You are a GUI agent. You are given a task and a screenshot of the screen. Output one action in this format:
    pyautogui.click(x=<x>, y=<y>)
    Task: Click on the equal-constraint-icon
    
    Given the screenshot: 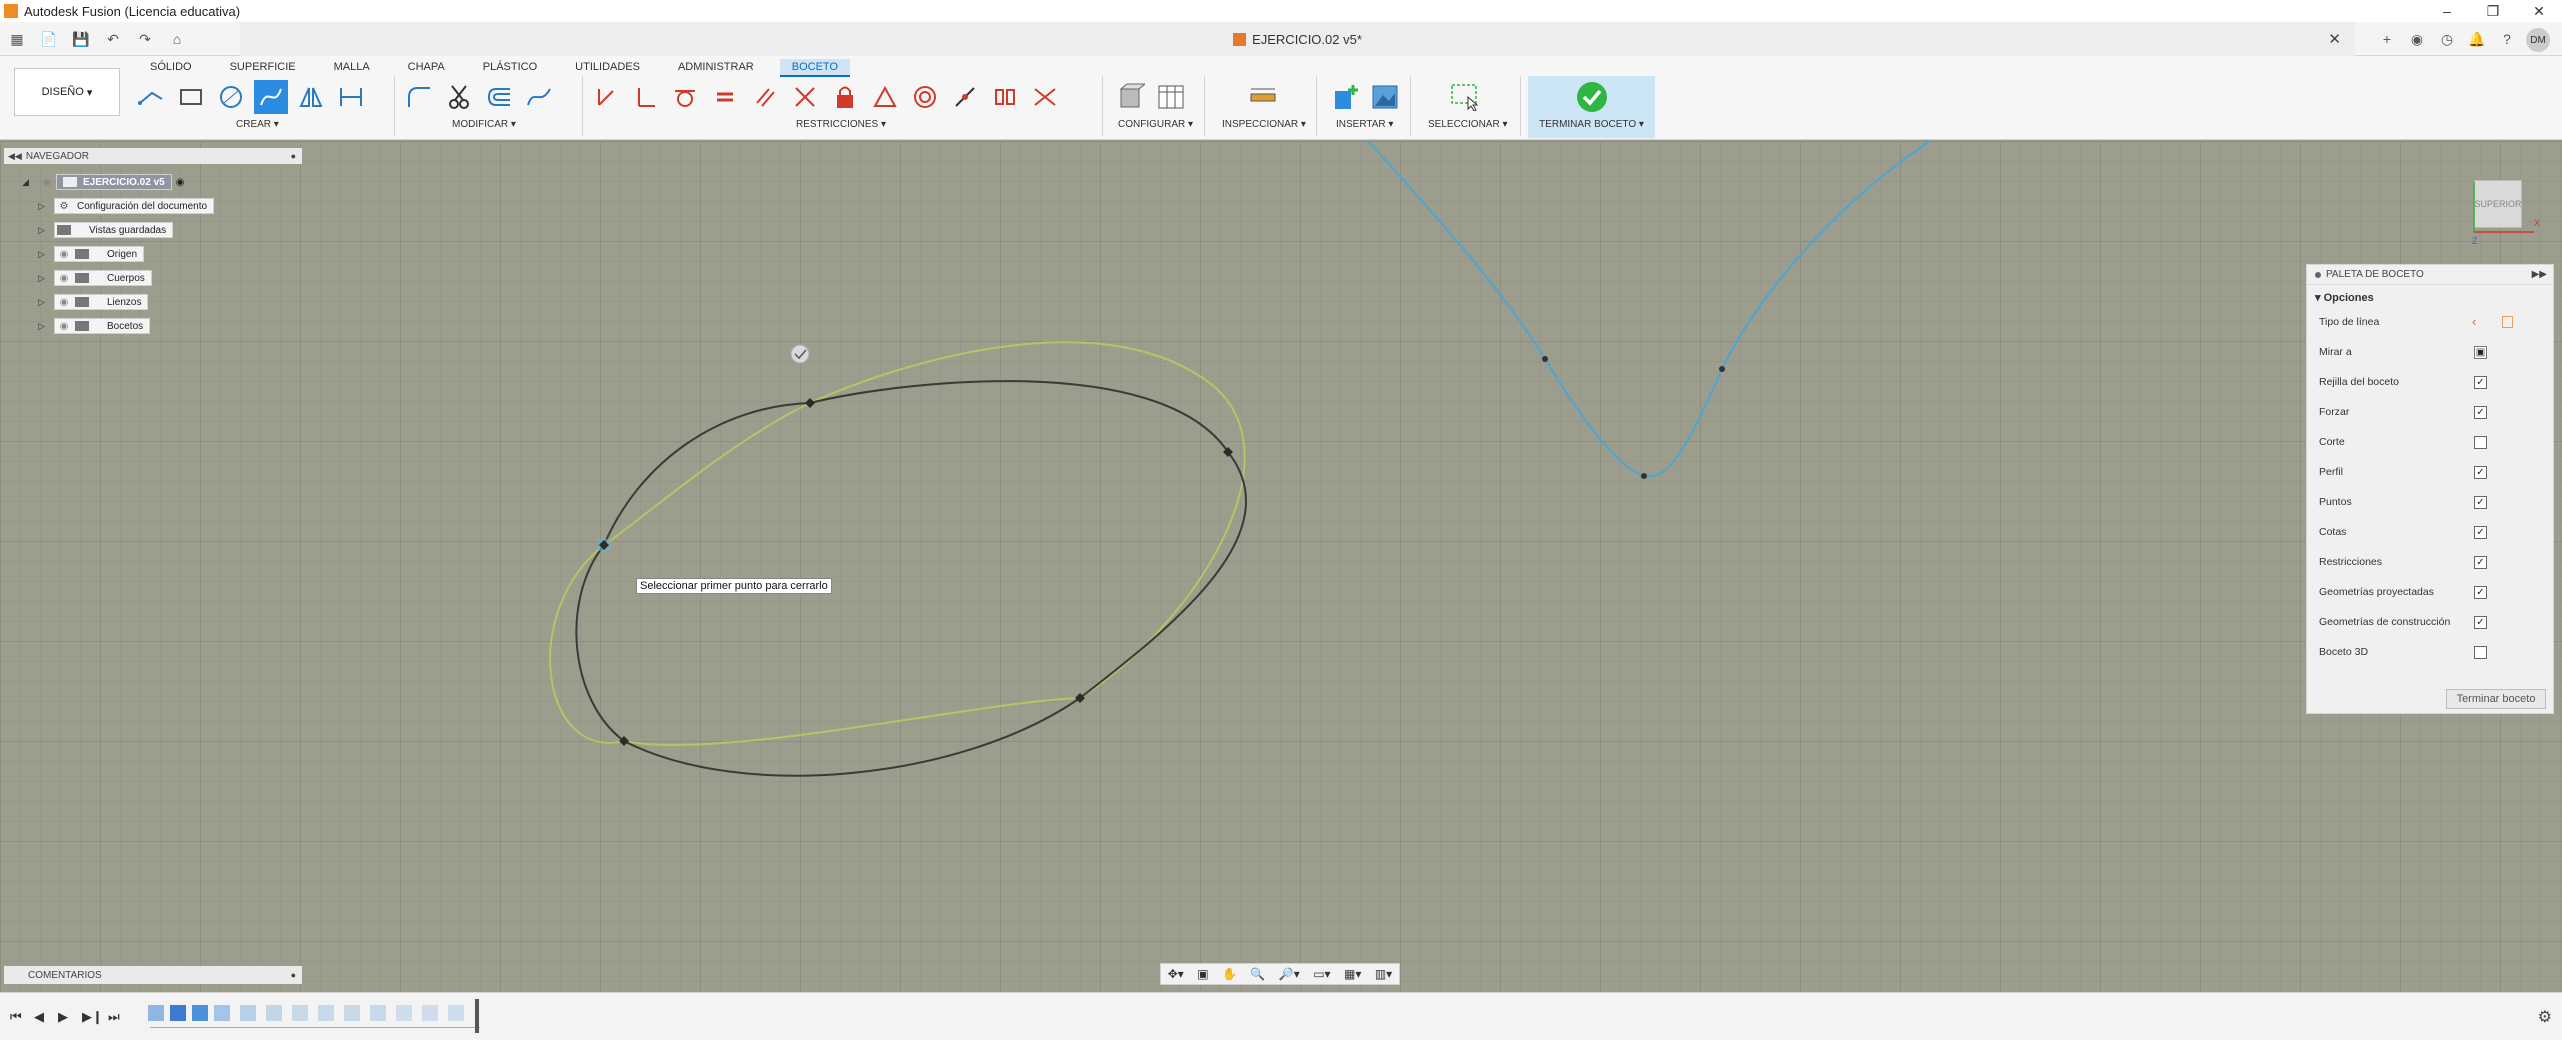 What is the action you would take?
    pyautogui.click(x=725, y=97)
    